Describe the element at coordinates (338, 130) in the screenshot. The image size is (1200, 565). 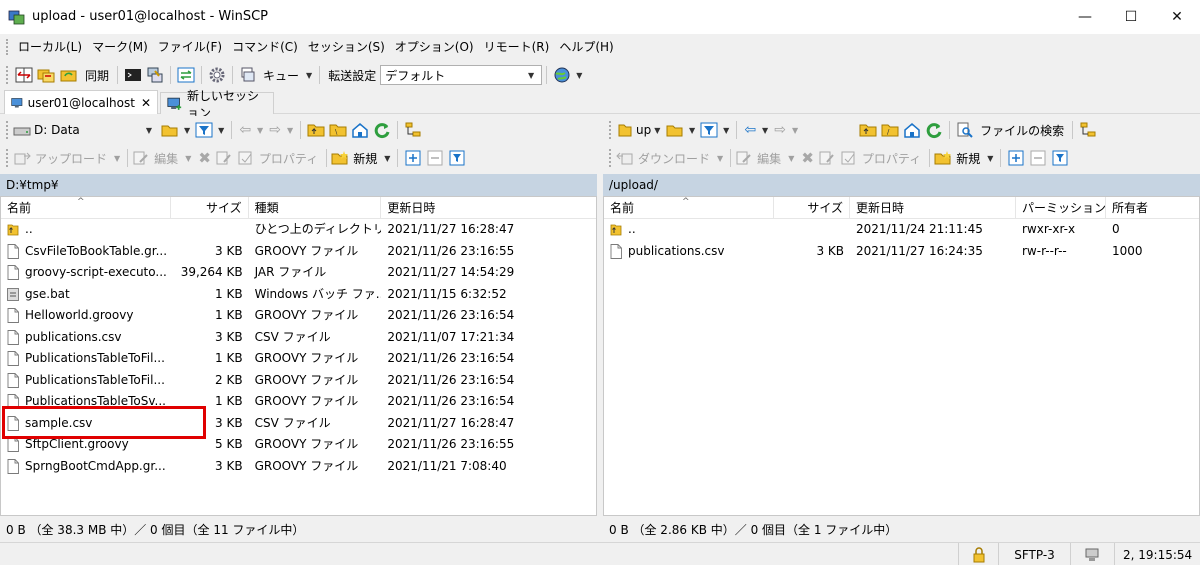
I see `local-root-dir-button: \` at that location.